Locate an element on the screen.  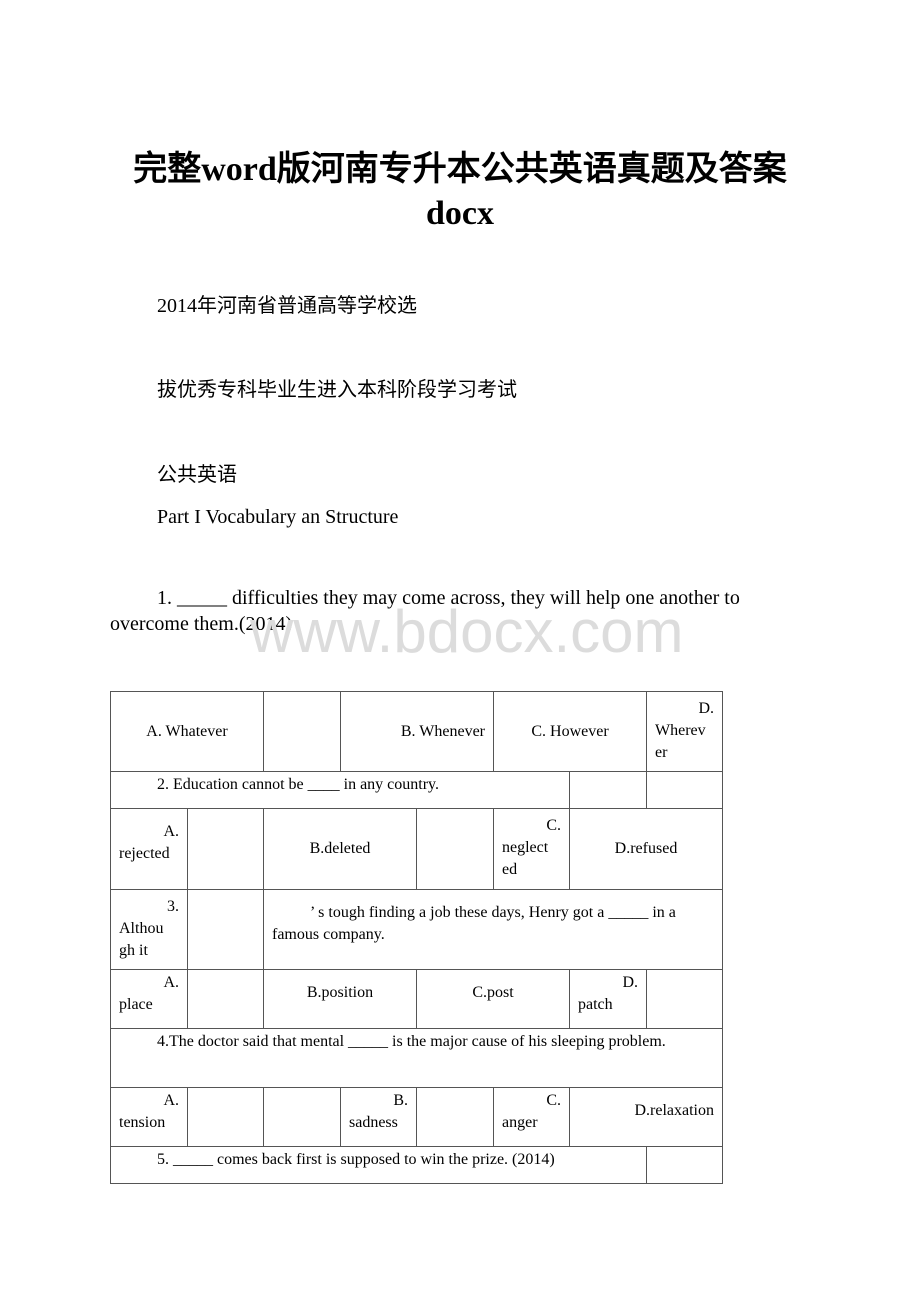
q1-option-a: A. Whatever is located at coordinates (187, 731).